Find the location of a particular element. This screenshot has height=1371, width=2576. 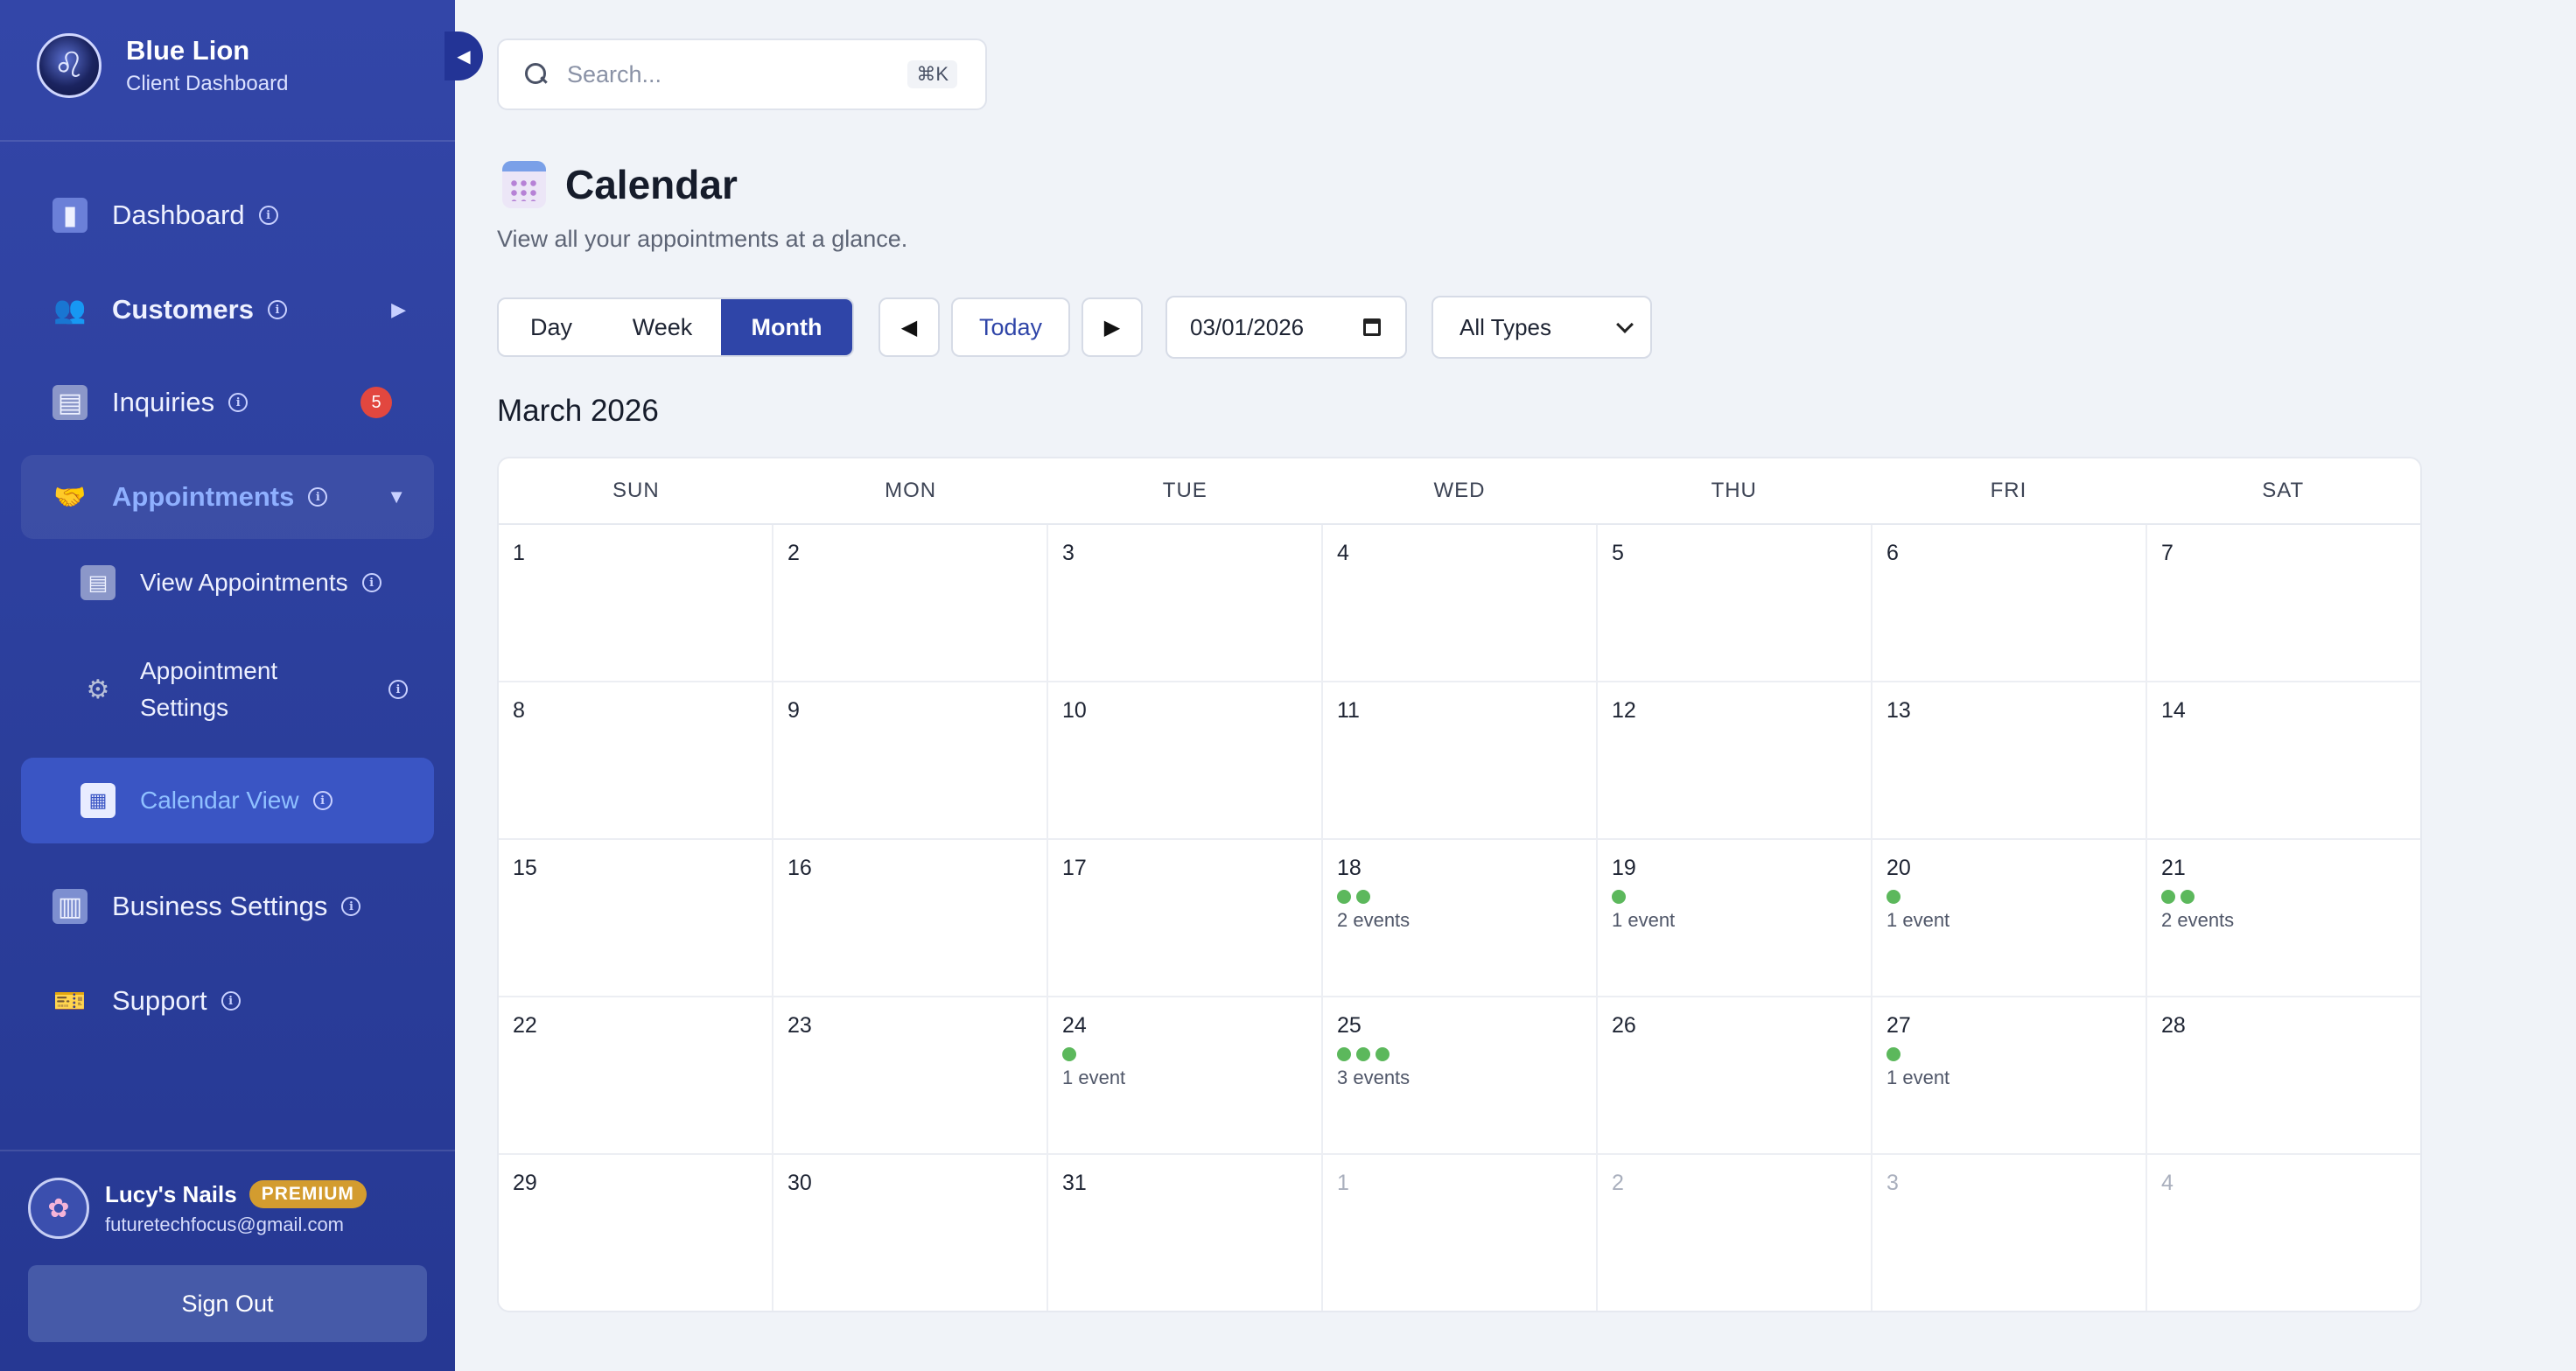

sidebar-item-dashboard: ▮ Dashboard i is located at coordinates (227, 215).